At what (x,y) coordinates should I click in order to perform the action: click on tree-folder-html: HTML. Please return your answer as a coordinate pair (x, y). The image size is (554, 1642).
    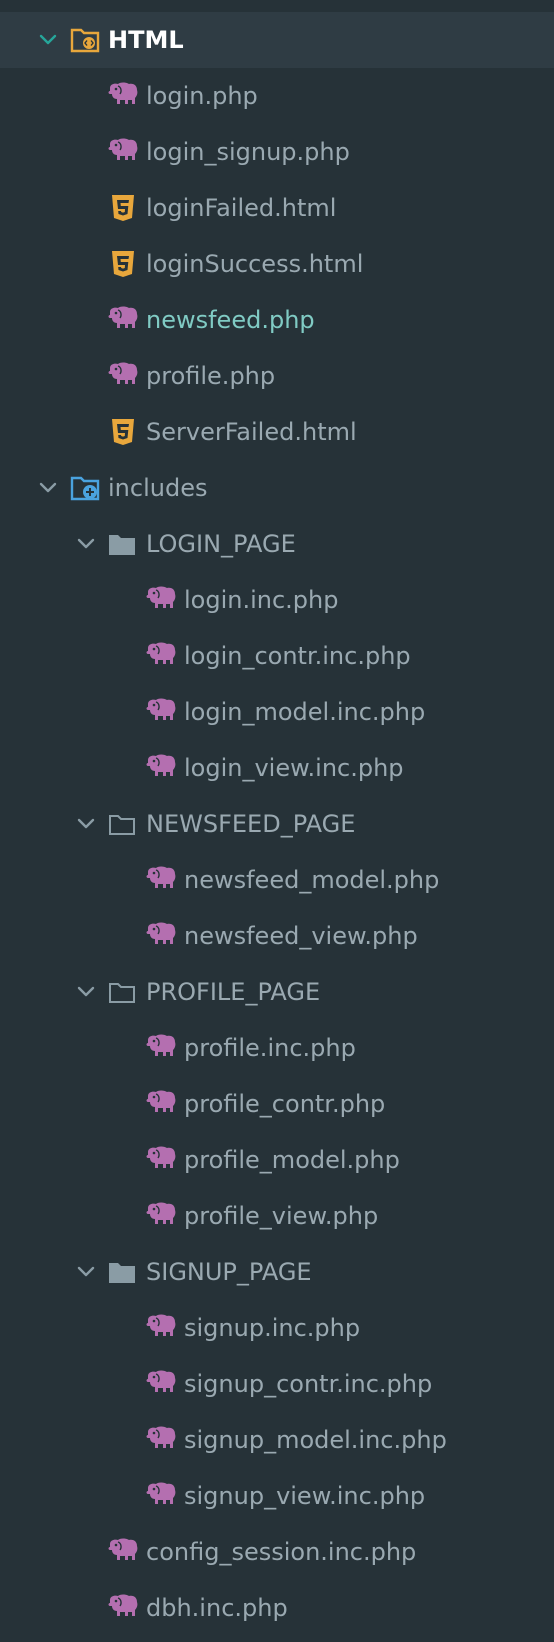
    Looking at the image, I should click on (277, 40).